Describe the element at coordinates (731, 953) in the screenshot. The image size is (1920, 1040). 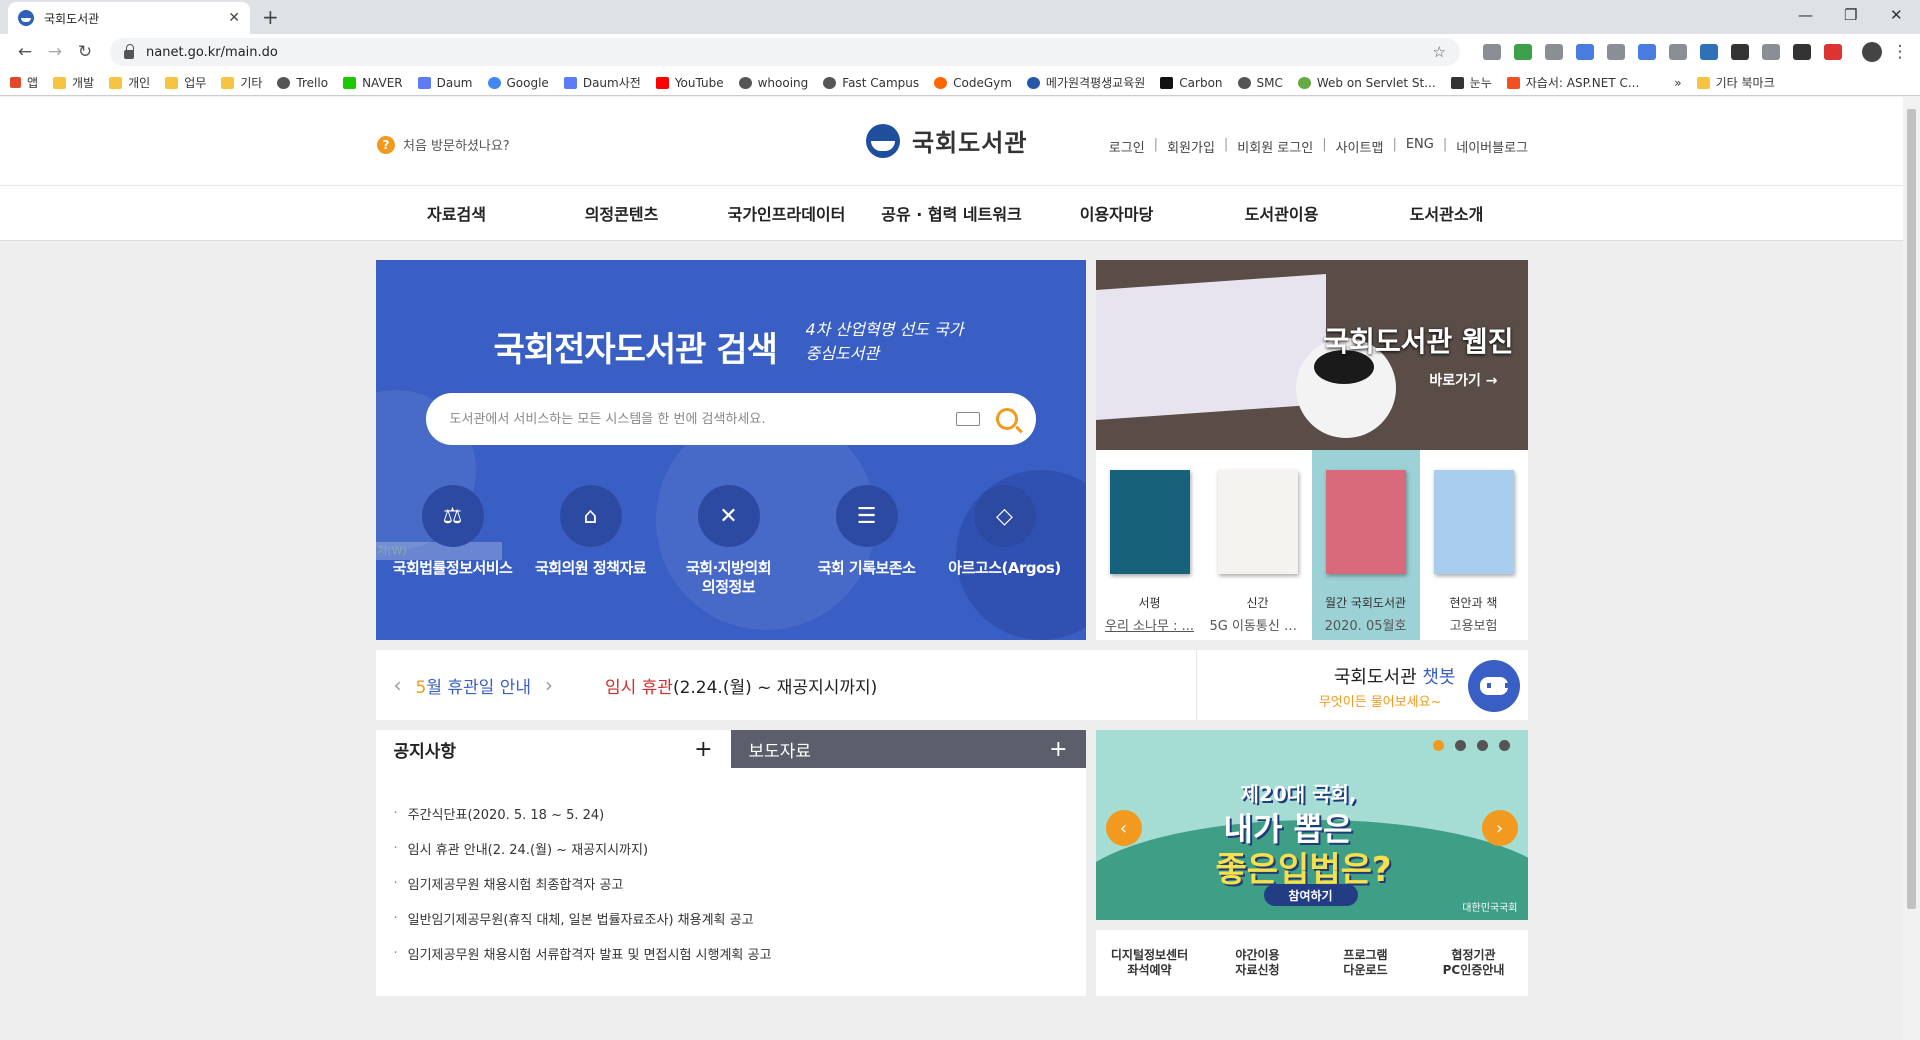
I see `notice-item: 임기제공무원 채용시험 서류합격자 발표 및 면접시험 시행계획 공고` at that location.